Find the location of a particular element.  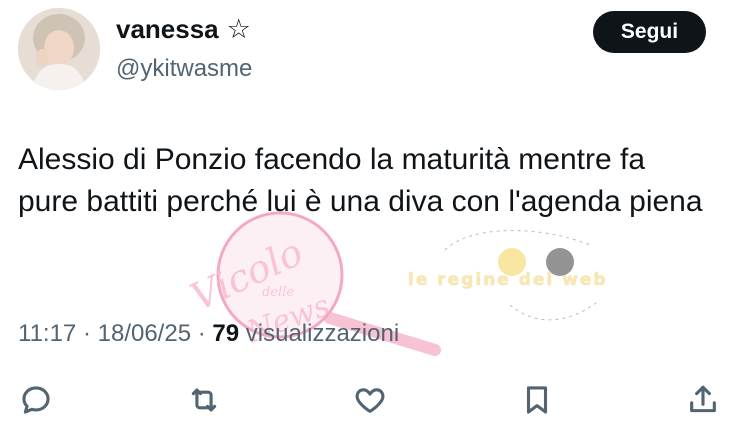

heart-icon is located at coordinates (370, 400).